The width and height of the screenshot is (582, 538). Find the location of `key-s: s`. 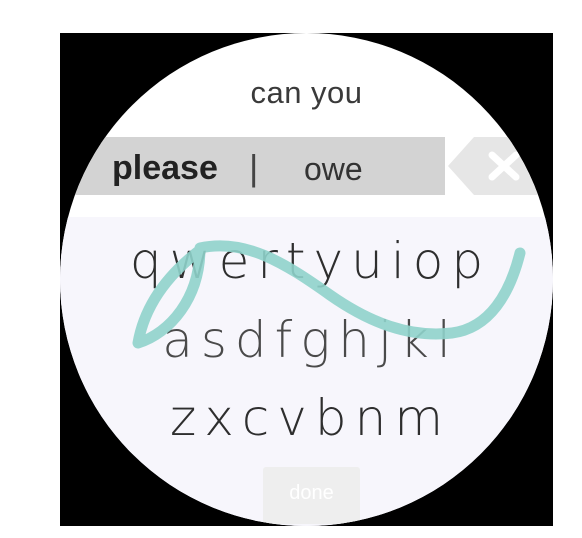

key-s: s is located at coordinates (214, 340).